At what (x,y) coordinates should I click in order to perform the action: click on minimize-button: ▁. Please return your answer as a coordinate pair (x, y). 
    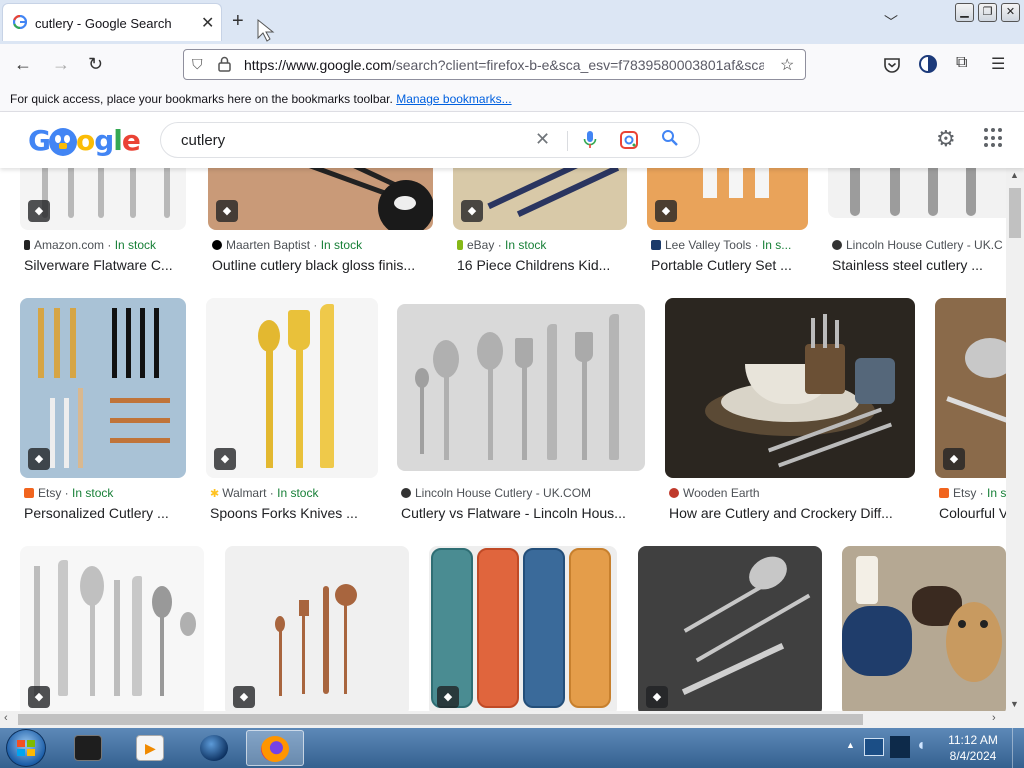
    Looking at the image, I should click on (964, 12).